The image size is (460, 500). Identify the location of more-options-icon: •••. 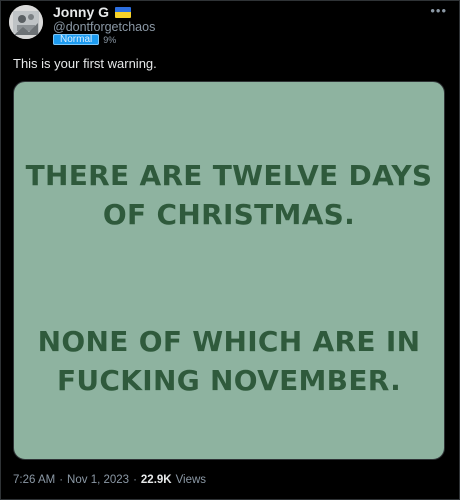
(438, 10).